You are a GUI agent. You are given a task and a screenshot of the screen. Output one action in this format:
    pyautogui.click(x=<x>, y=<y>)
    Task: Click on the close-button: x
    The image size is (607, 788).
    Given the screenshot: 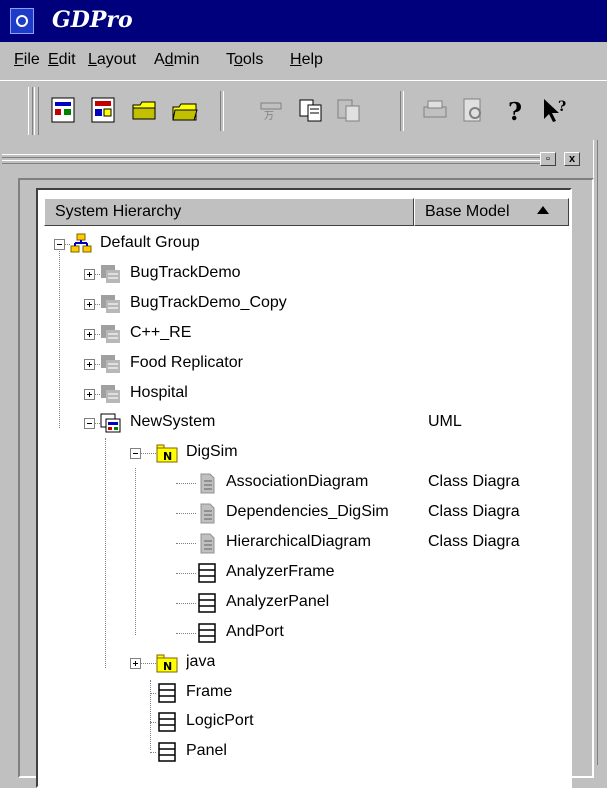 What is the action you would take?
    pyautogui.click(x=572, y=159)
    